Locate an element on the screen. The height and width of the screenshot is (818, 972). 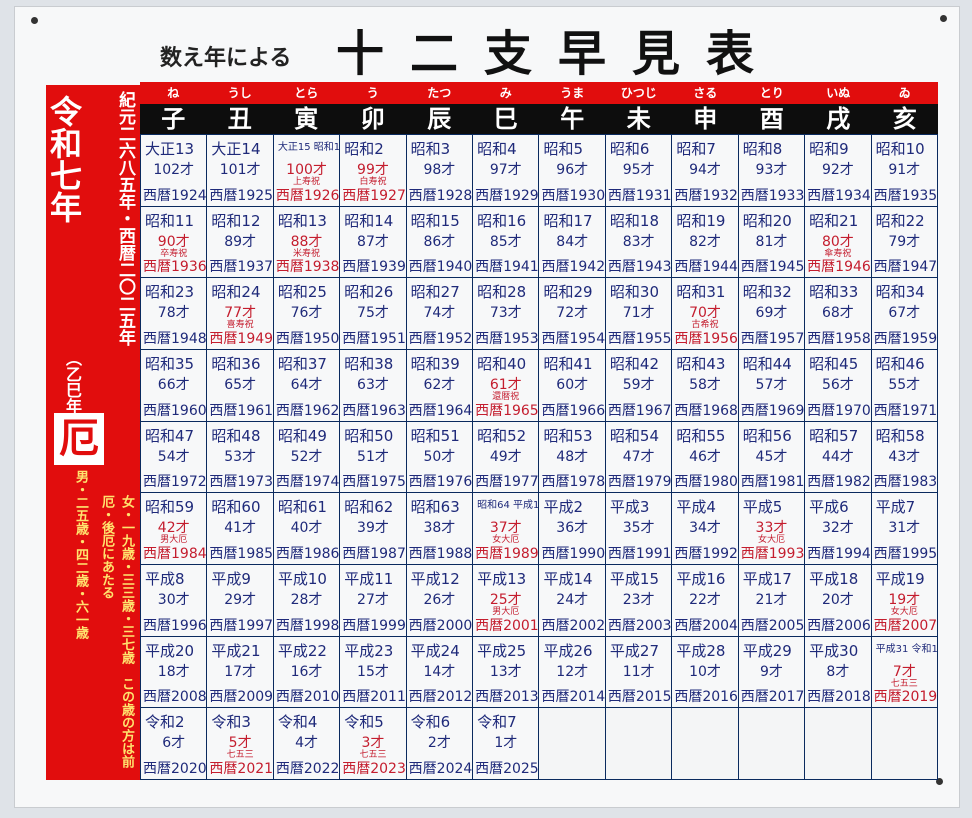
zodiac-header-3: 卯 is located at coordinates (372, 118).